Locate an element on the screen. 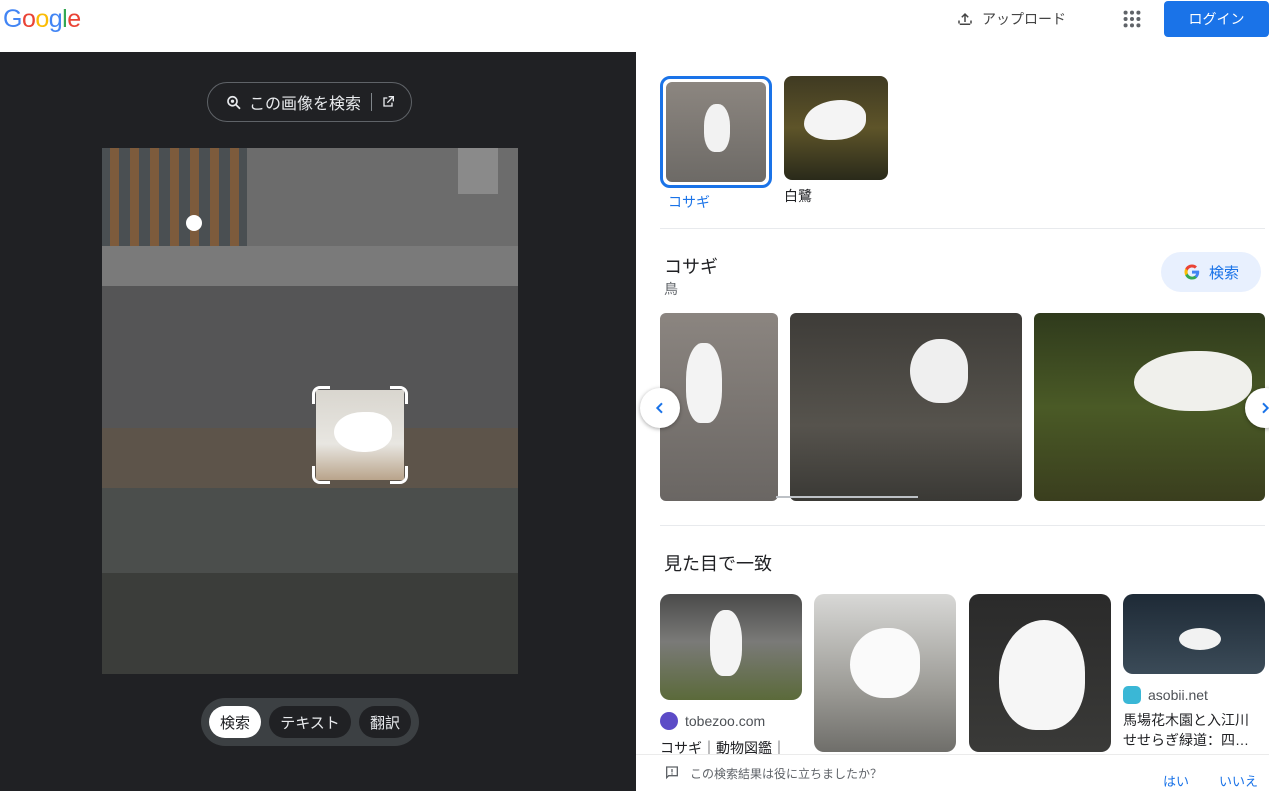 The width and height of the screenshot is (1269, 791). mode-text-tab: テキスト is located at coordinates (310, 722).